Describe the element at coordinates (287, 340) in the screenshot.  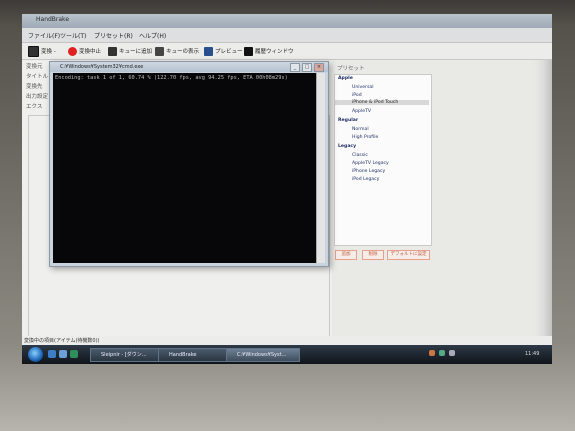
I see `status-bar: 変換中の項目(アイテム(待機数0))` at that location.